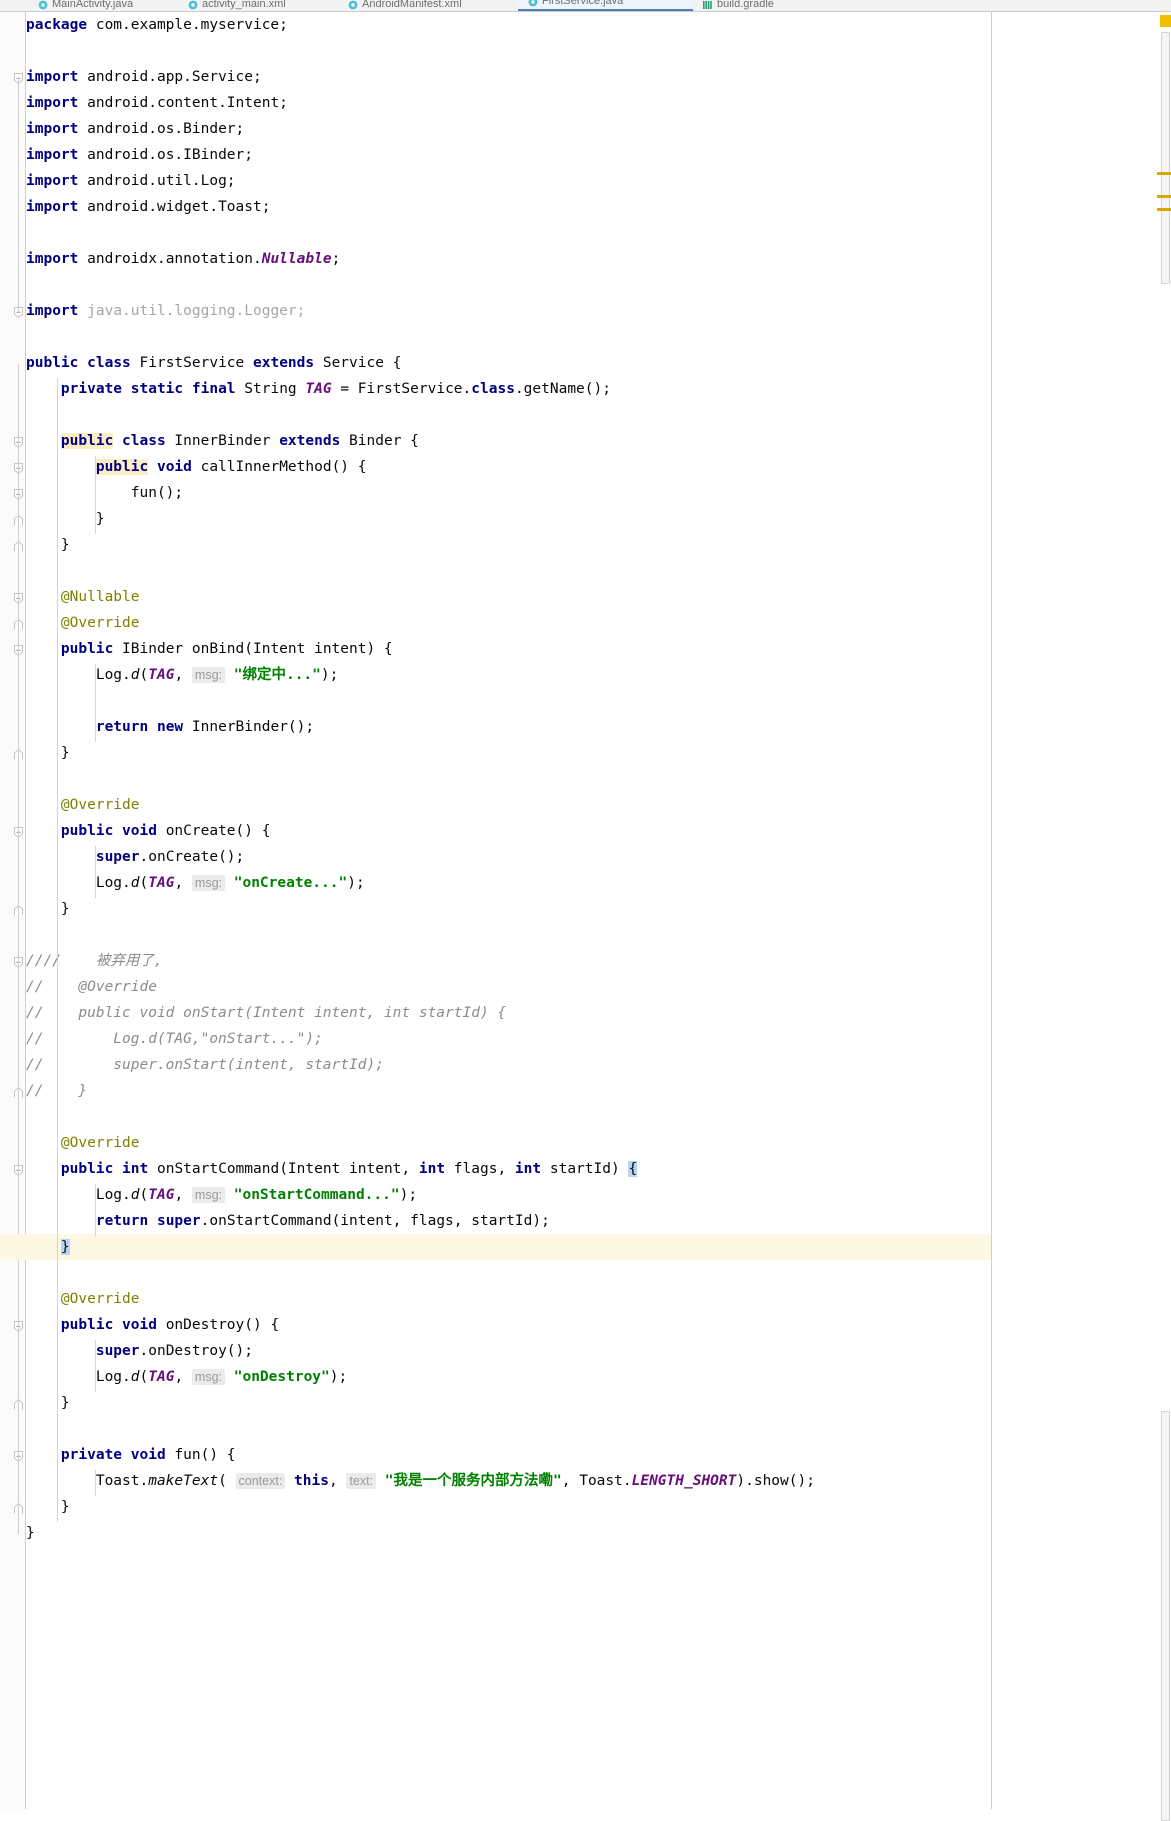 This screenshot has width=1171, height=1821. I want to click on editor-tab-label: build.gradle, so click(745, 5).